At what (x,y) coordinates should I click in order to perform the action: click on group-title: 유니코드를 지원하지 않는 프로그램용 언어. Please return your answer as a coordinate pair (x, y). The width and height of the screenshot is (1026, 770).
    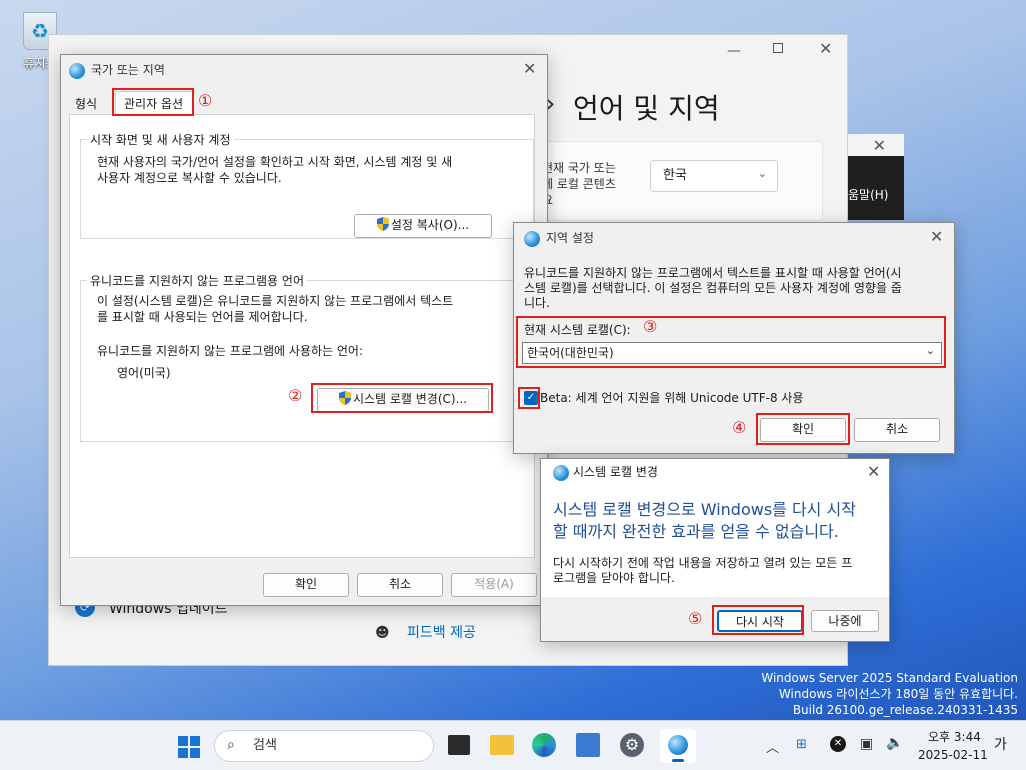
    Looking at the image, I should click on (197, 280).